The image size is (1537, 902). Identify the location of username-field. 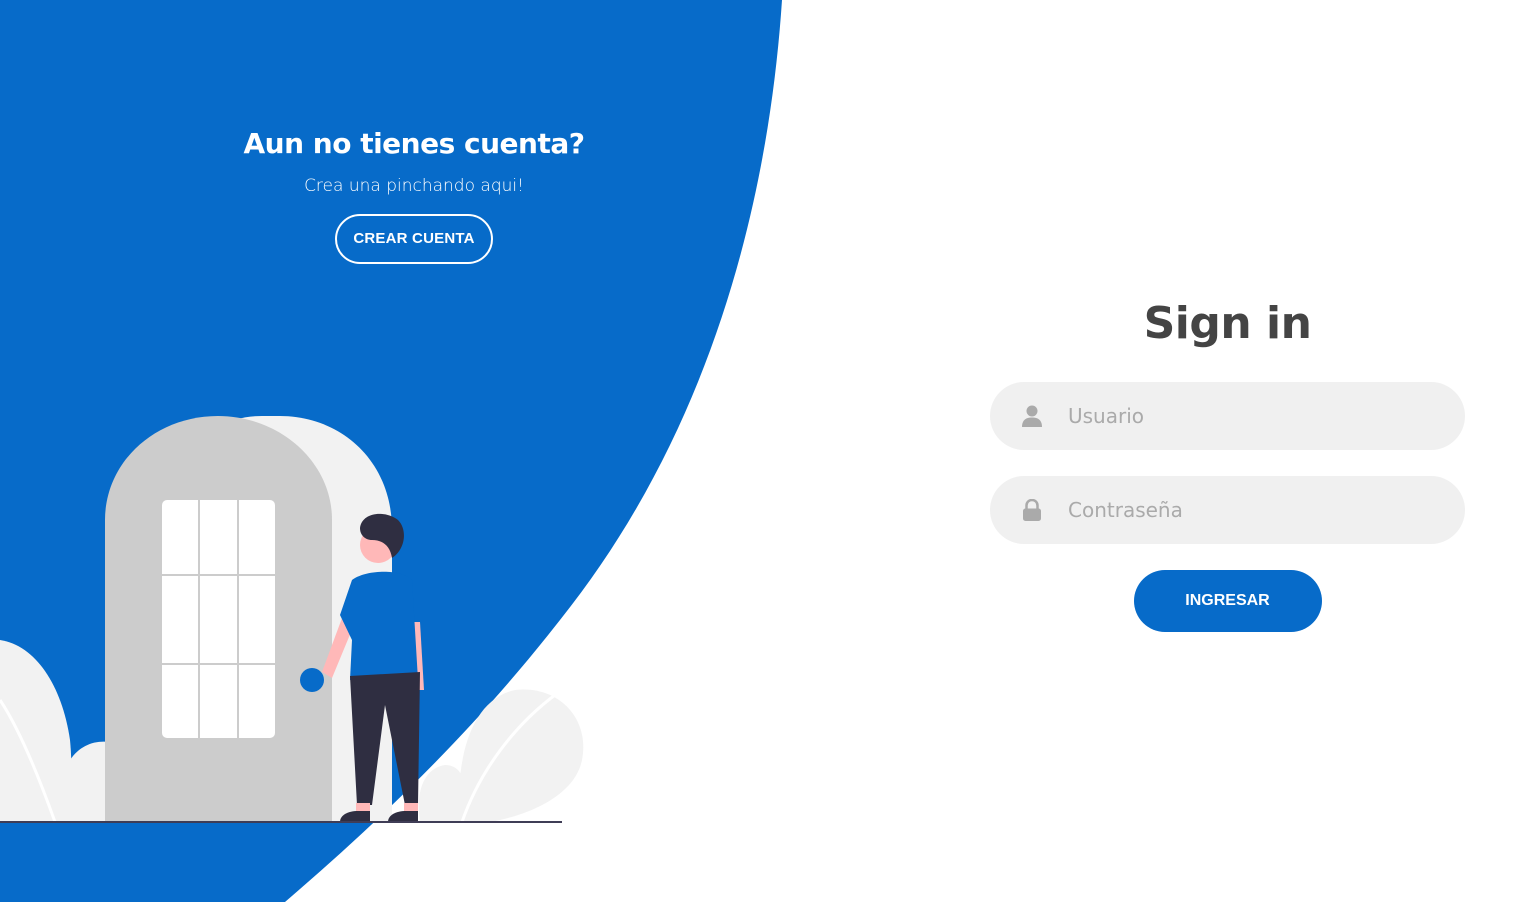
(1227, 416).